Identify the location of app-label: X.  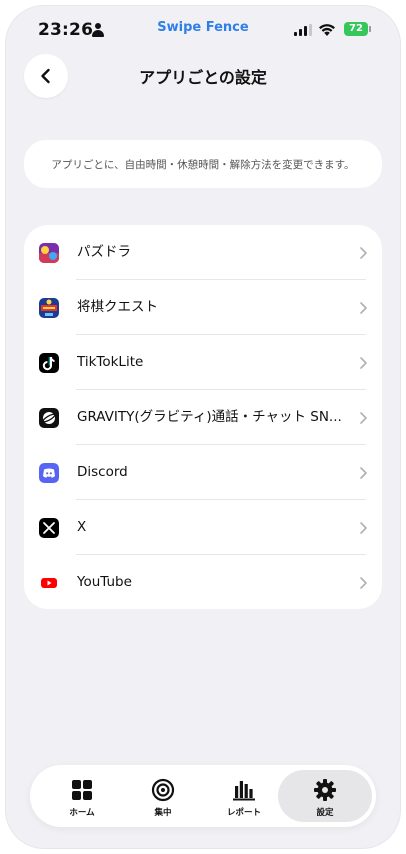
(82, 527).